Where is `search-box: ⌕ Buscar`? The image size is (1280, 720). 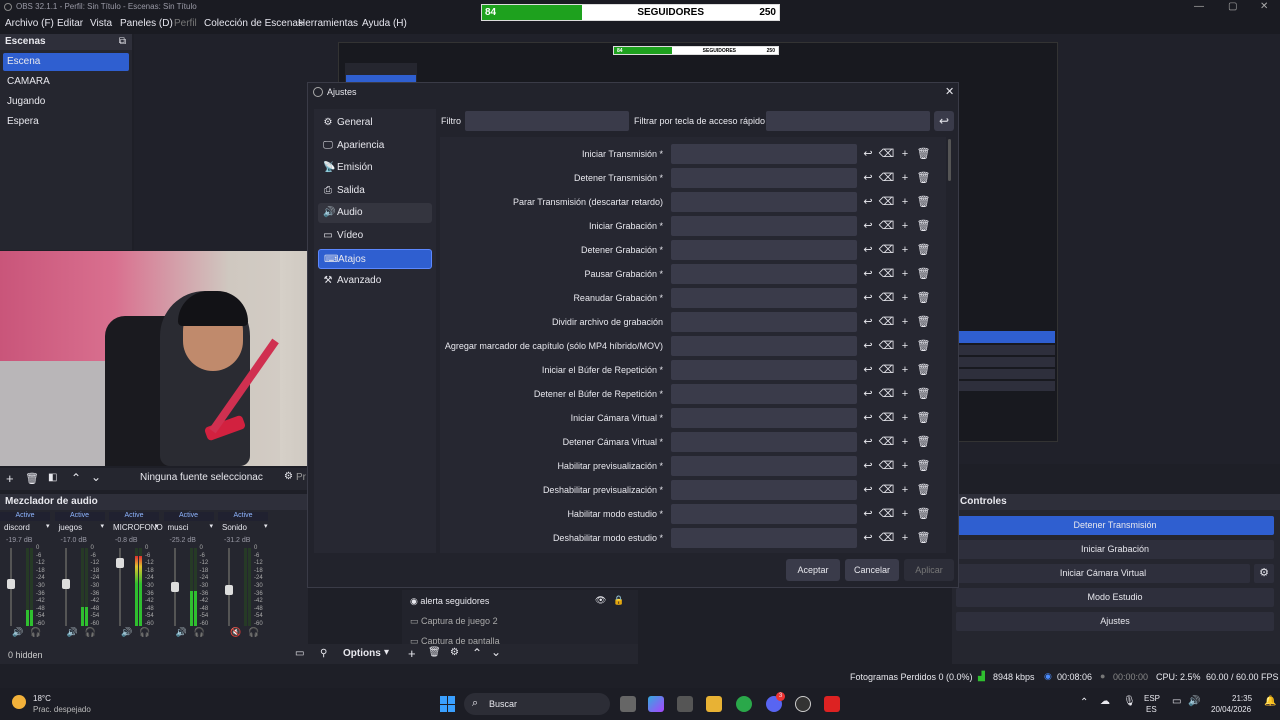
search-box: ⌕ Buscar is located at coordinates (537, 704).